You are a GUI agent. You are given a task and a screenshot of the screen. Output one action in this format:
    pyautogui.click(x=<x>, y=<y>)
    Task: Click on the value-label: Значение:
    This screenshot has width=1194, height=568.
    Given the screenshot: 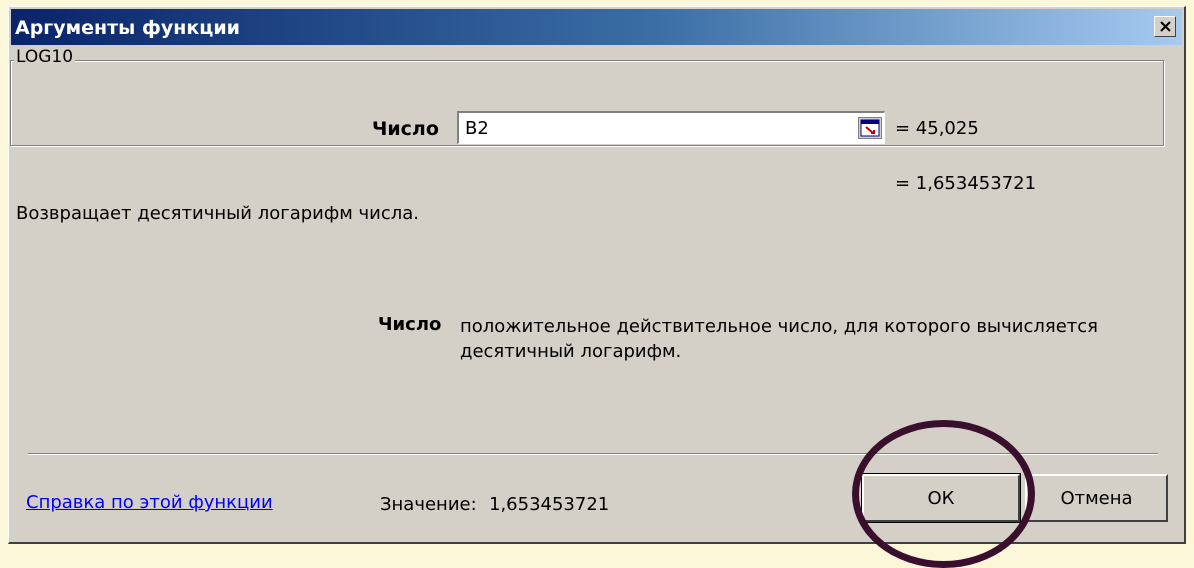 What is the action you would take?
    pyautogui.click(x=428, y=504)
    